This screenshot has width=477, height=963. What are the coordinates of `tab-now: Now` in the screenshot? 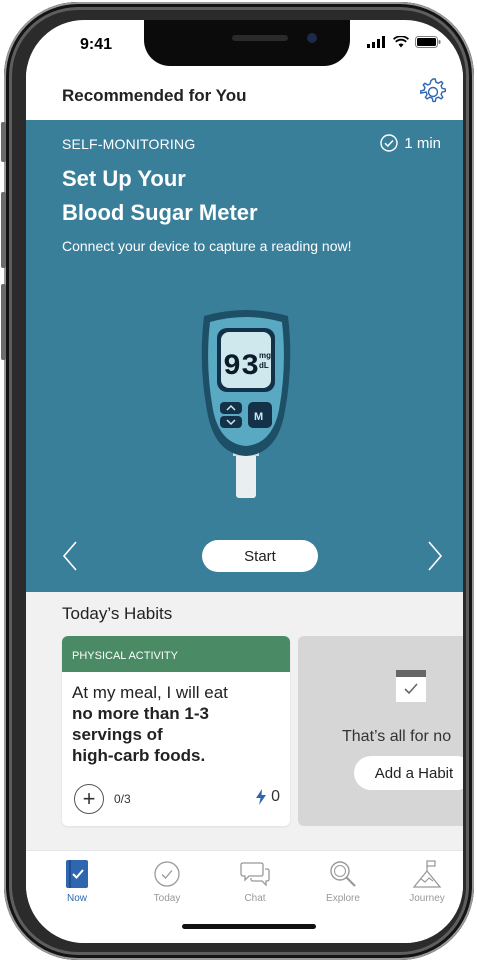 It's located at (77, 881).